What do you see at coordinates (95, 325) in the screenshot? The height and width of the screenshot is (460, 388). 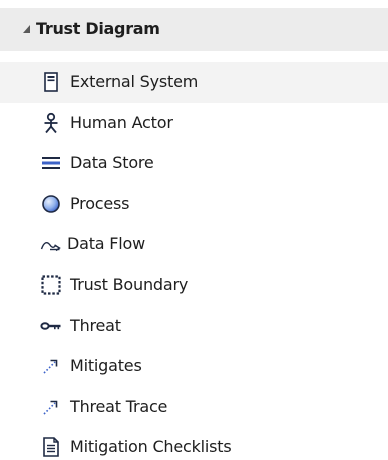 I see `toolbox-item-label: Threat` at bounding box center [95, 325].